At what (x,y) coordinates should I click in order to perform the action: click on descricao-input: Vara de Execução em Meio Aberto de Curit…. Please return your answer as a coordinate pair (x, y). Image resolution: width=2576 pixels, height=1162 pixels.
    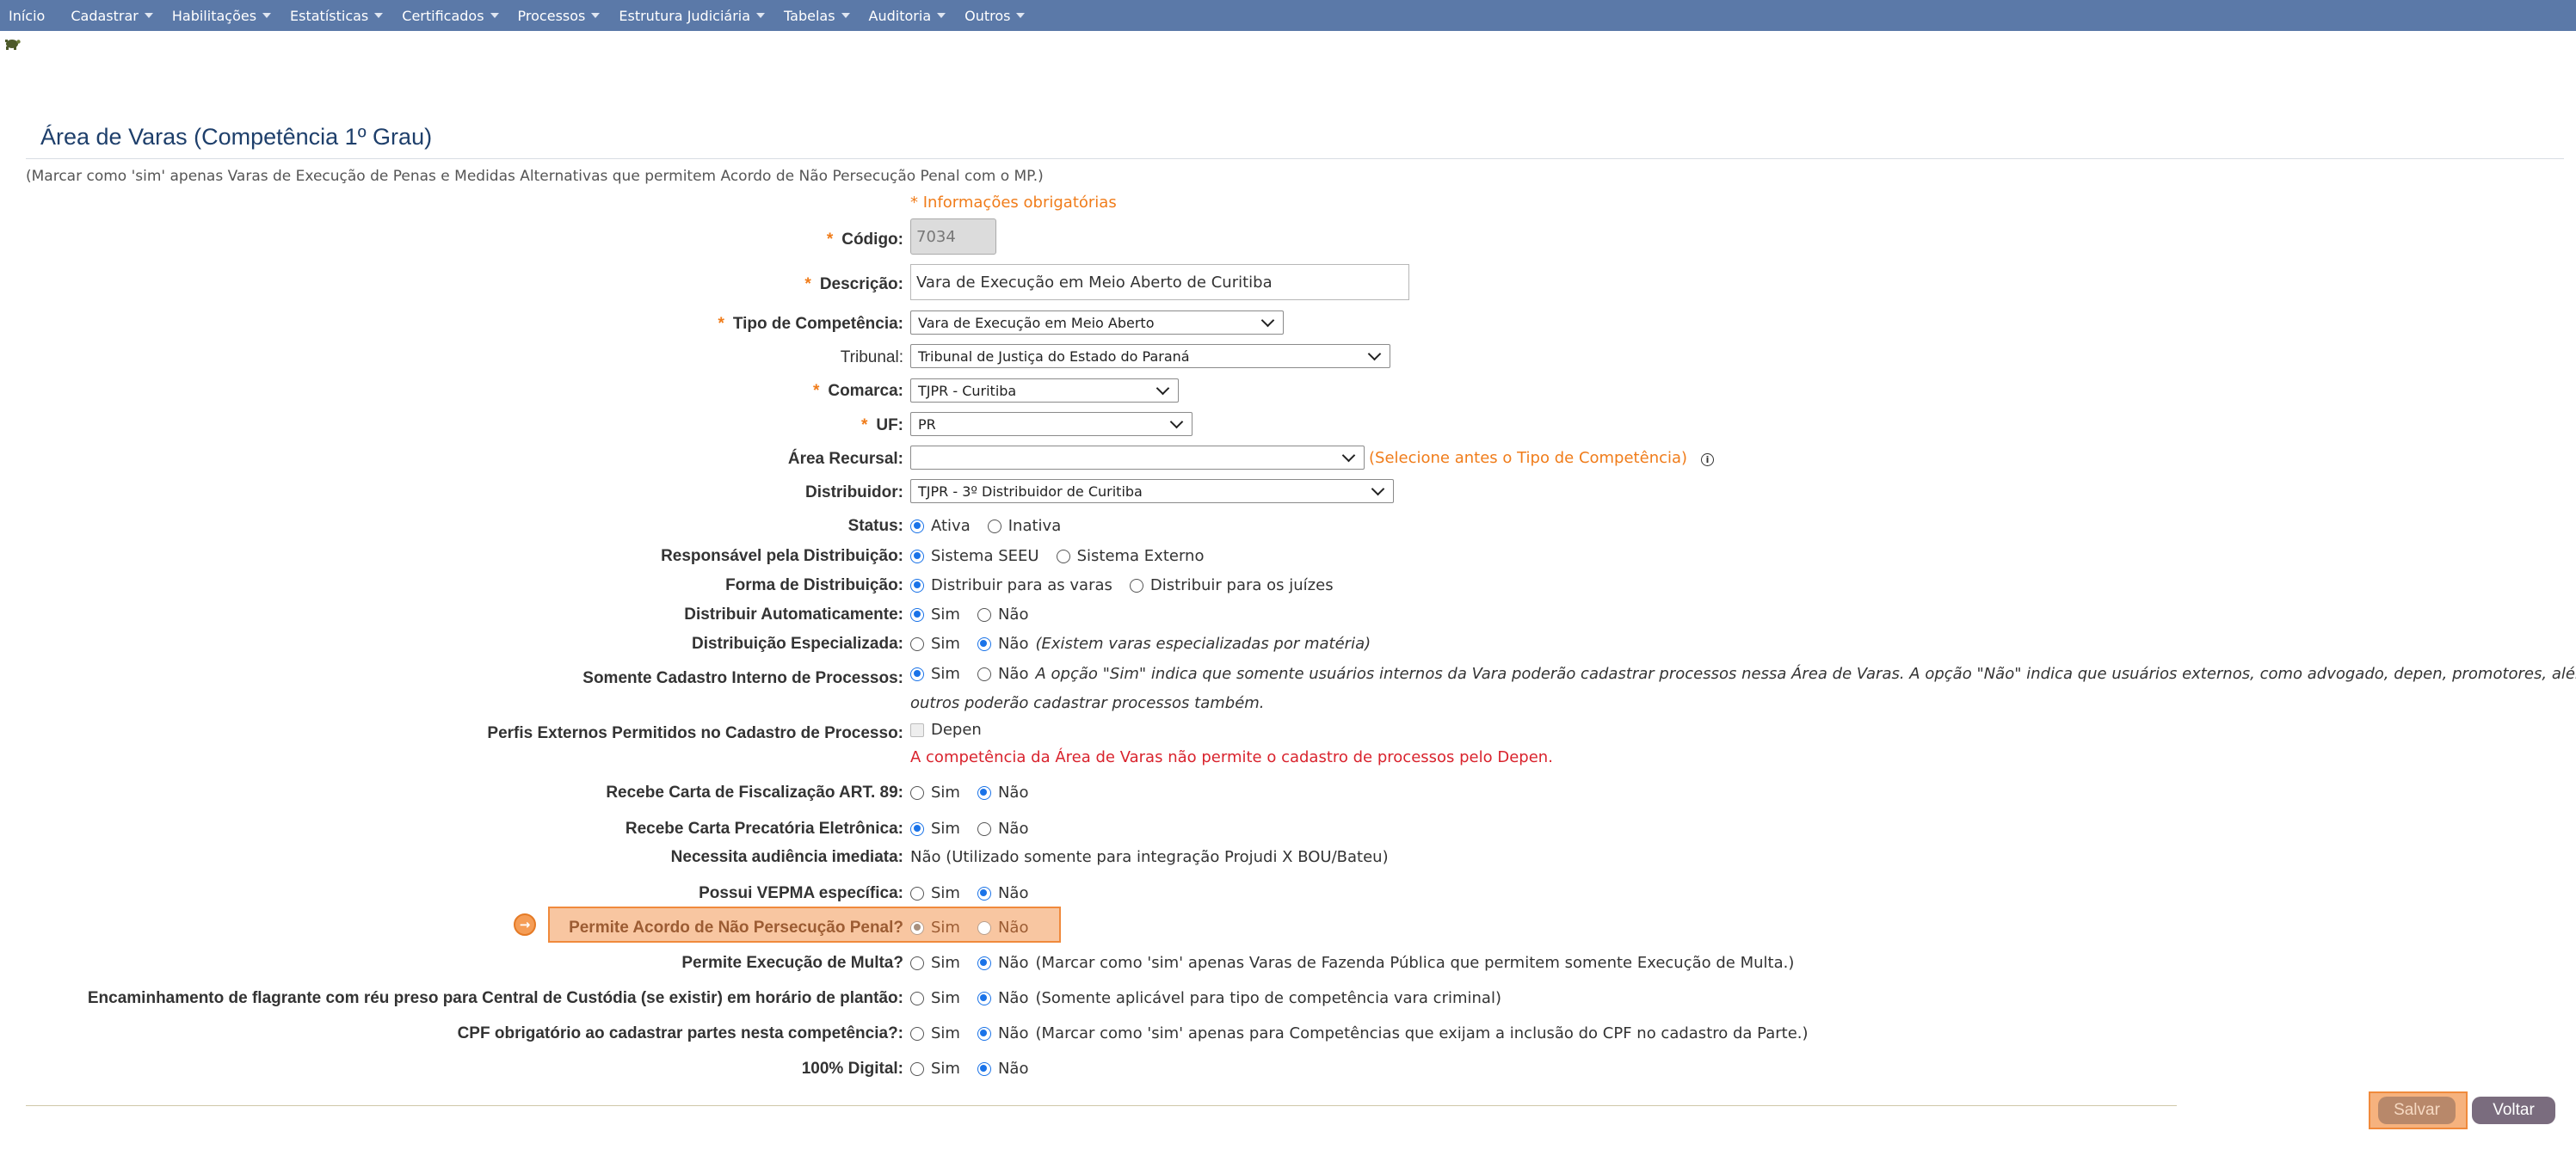
    Looking at the image, I should click on (1159, 282).